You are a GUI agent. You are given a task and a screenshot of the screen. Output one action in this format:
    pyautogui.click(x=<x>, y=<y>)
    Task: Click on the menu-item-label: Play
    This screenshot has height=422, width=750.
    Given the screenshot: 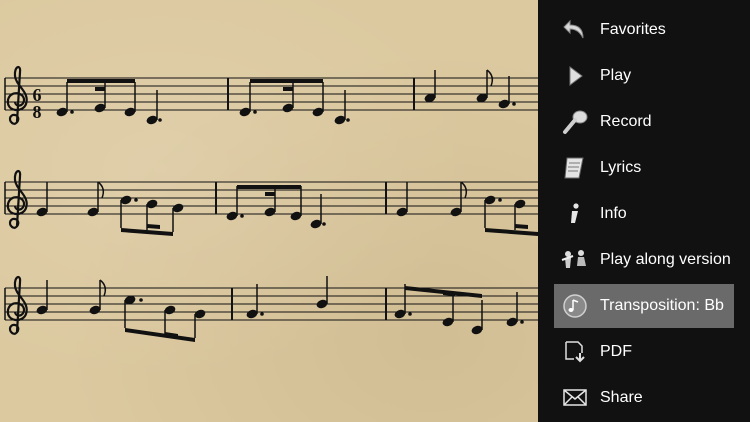 What is the action you would take?
    pyautogui.click(x=616, y=75)
    